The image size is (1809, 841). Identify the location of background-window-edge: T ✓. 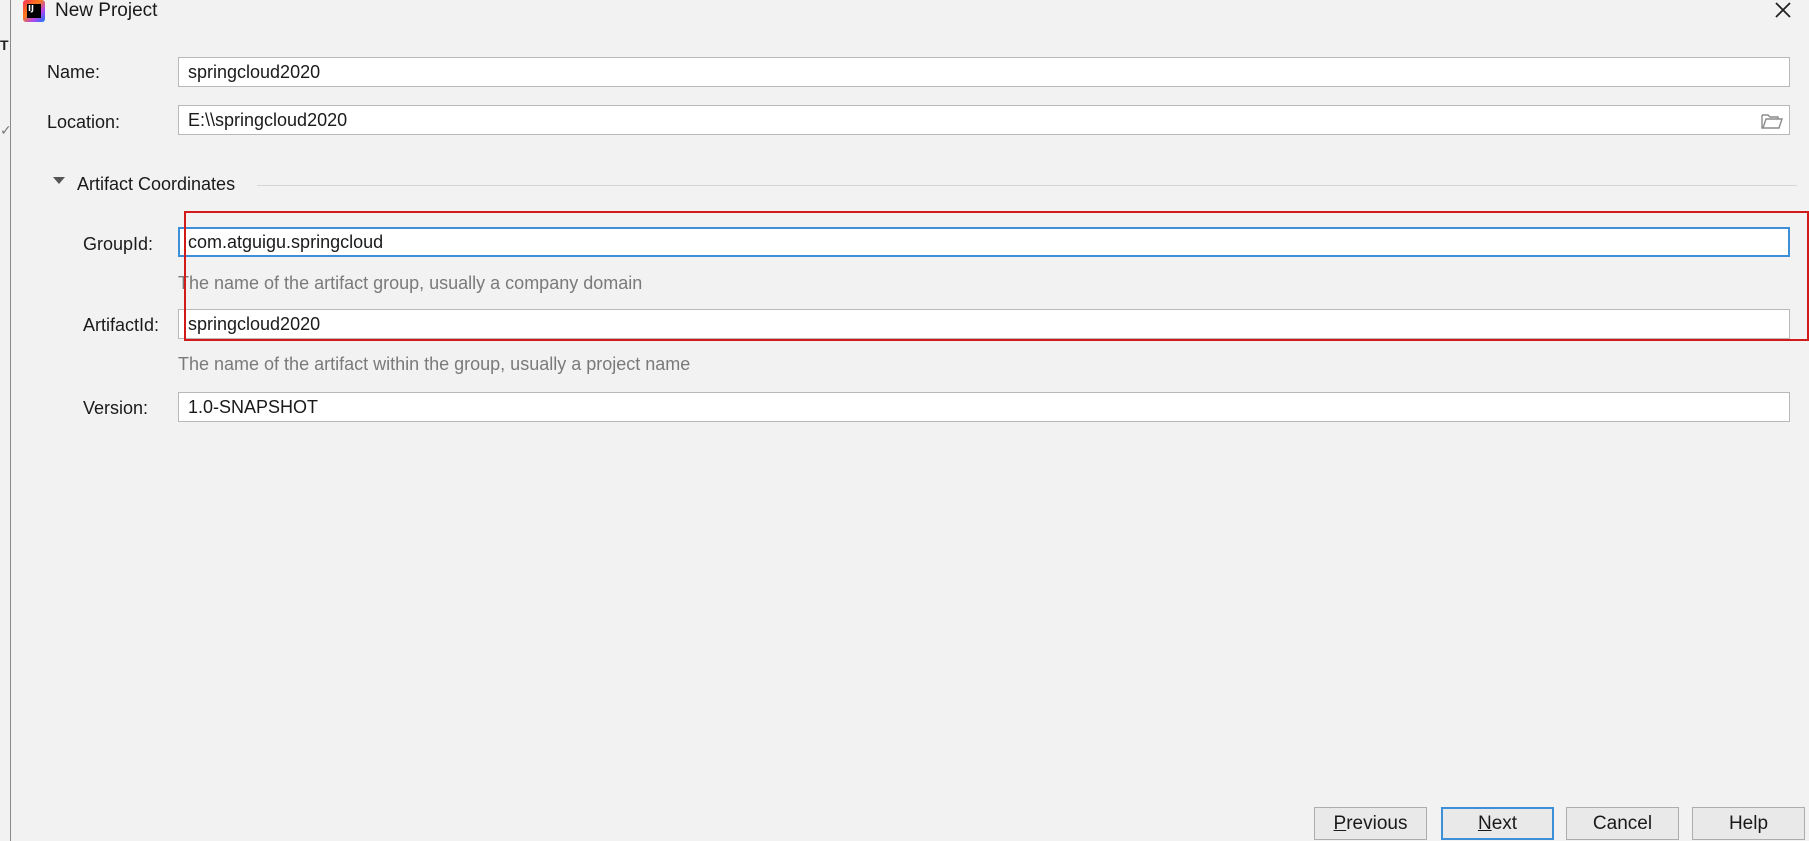
(6, 420).